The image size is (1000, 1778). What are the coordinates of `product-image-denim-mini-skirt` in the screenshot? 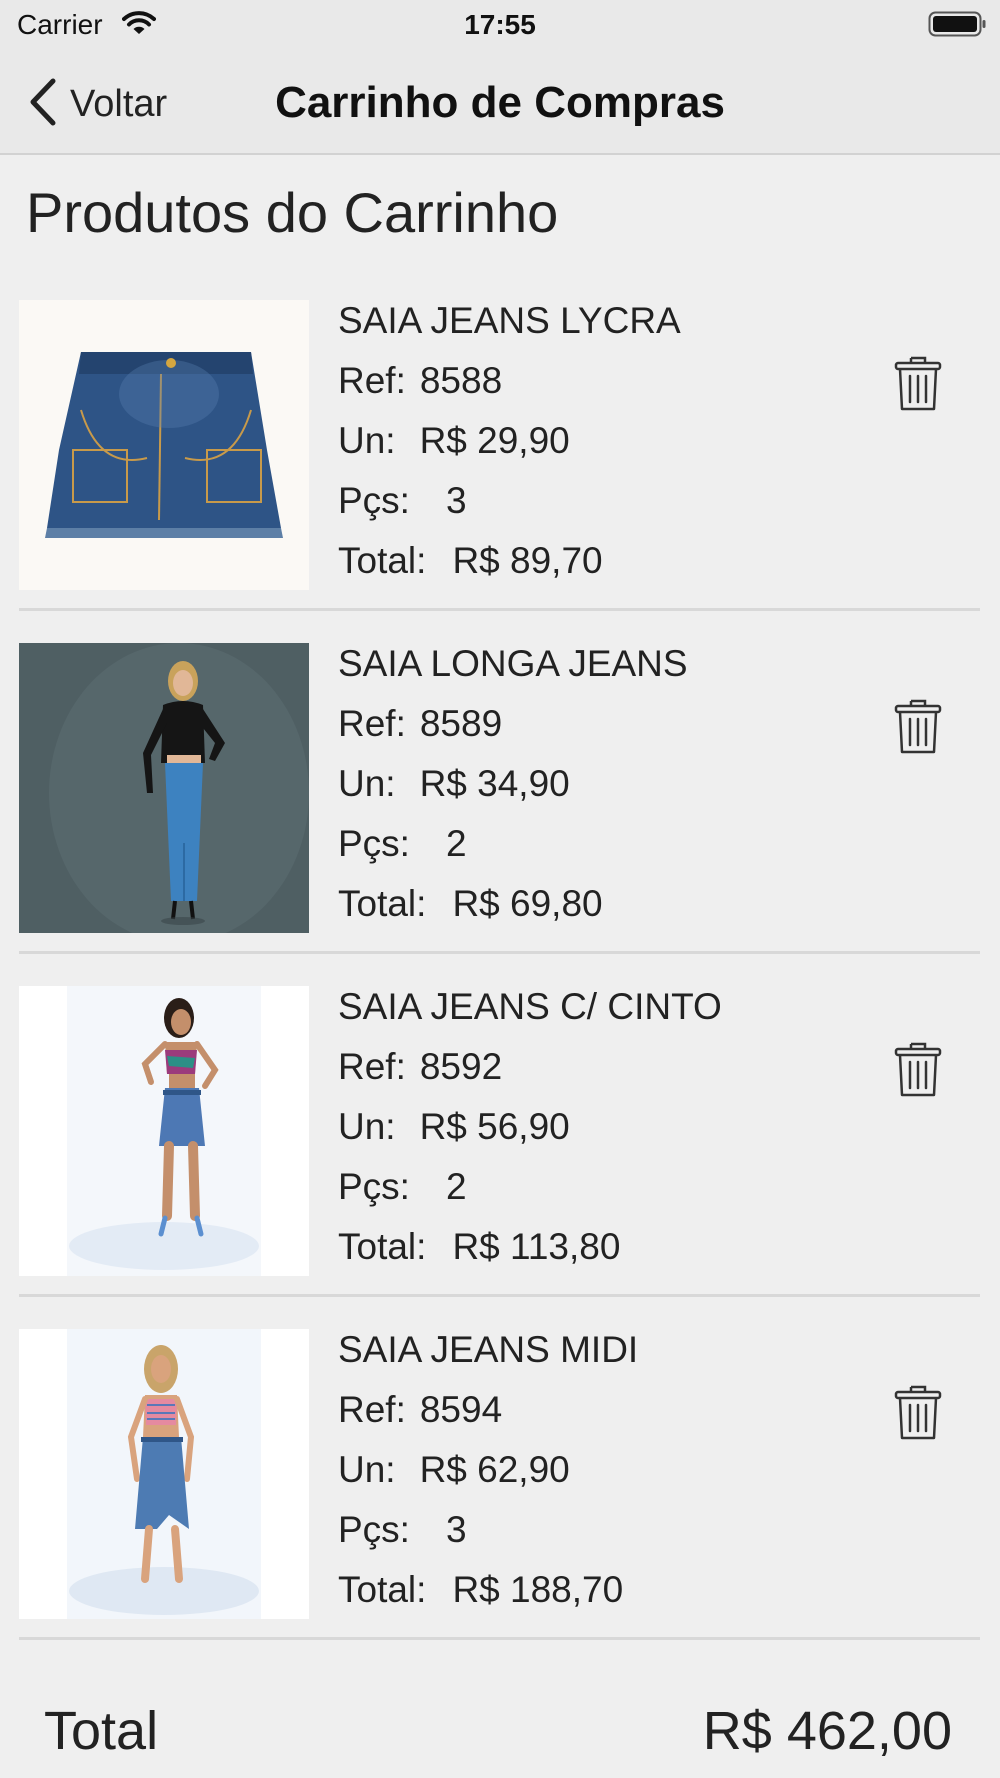 It's located at (164, 445).